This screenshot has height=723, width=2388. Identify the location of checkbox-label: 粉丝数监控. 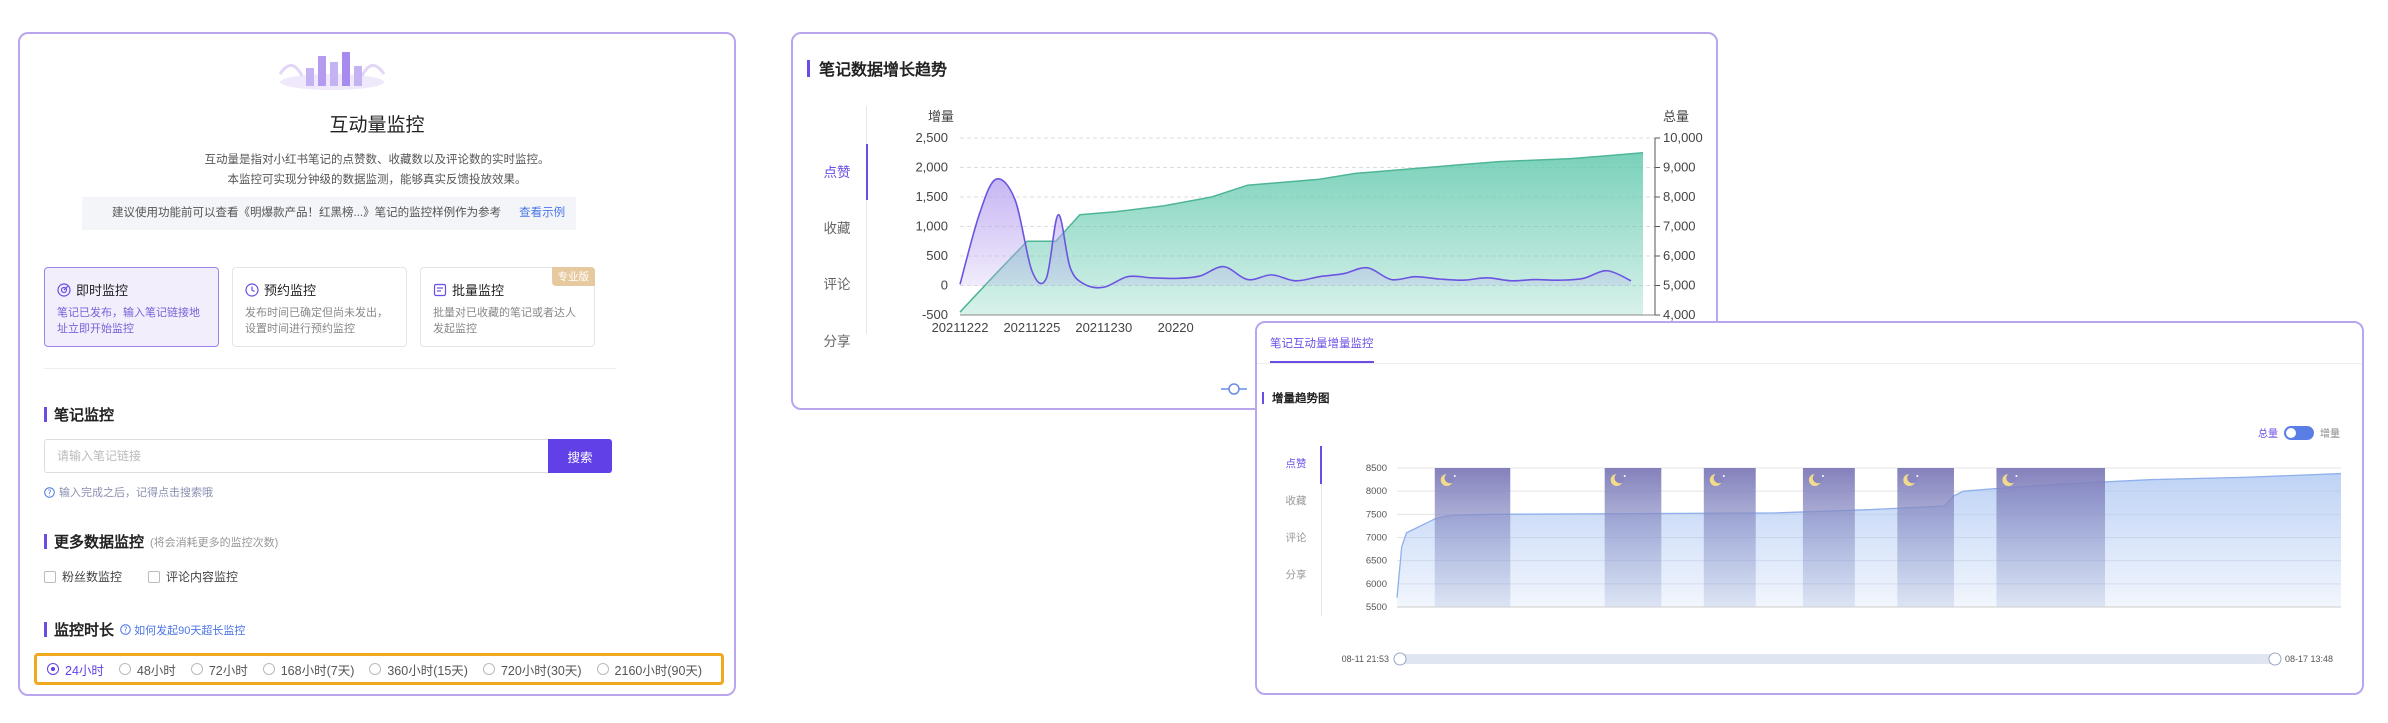
(92, 577).